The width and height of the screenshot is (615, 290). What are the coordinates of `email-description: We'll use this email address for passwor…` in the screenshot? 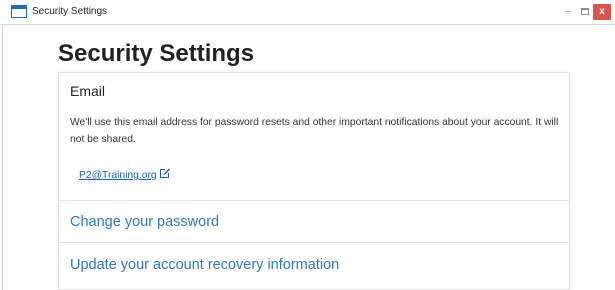 It's located at (314, 131).